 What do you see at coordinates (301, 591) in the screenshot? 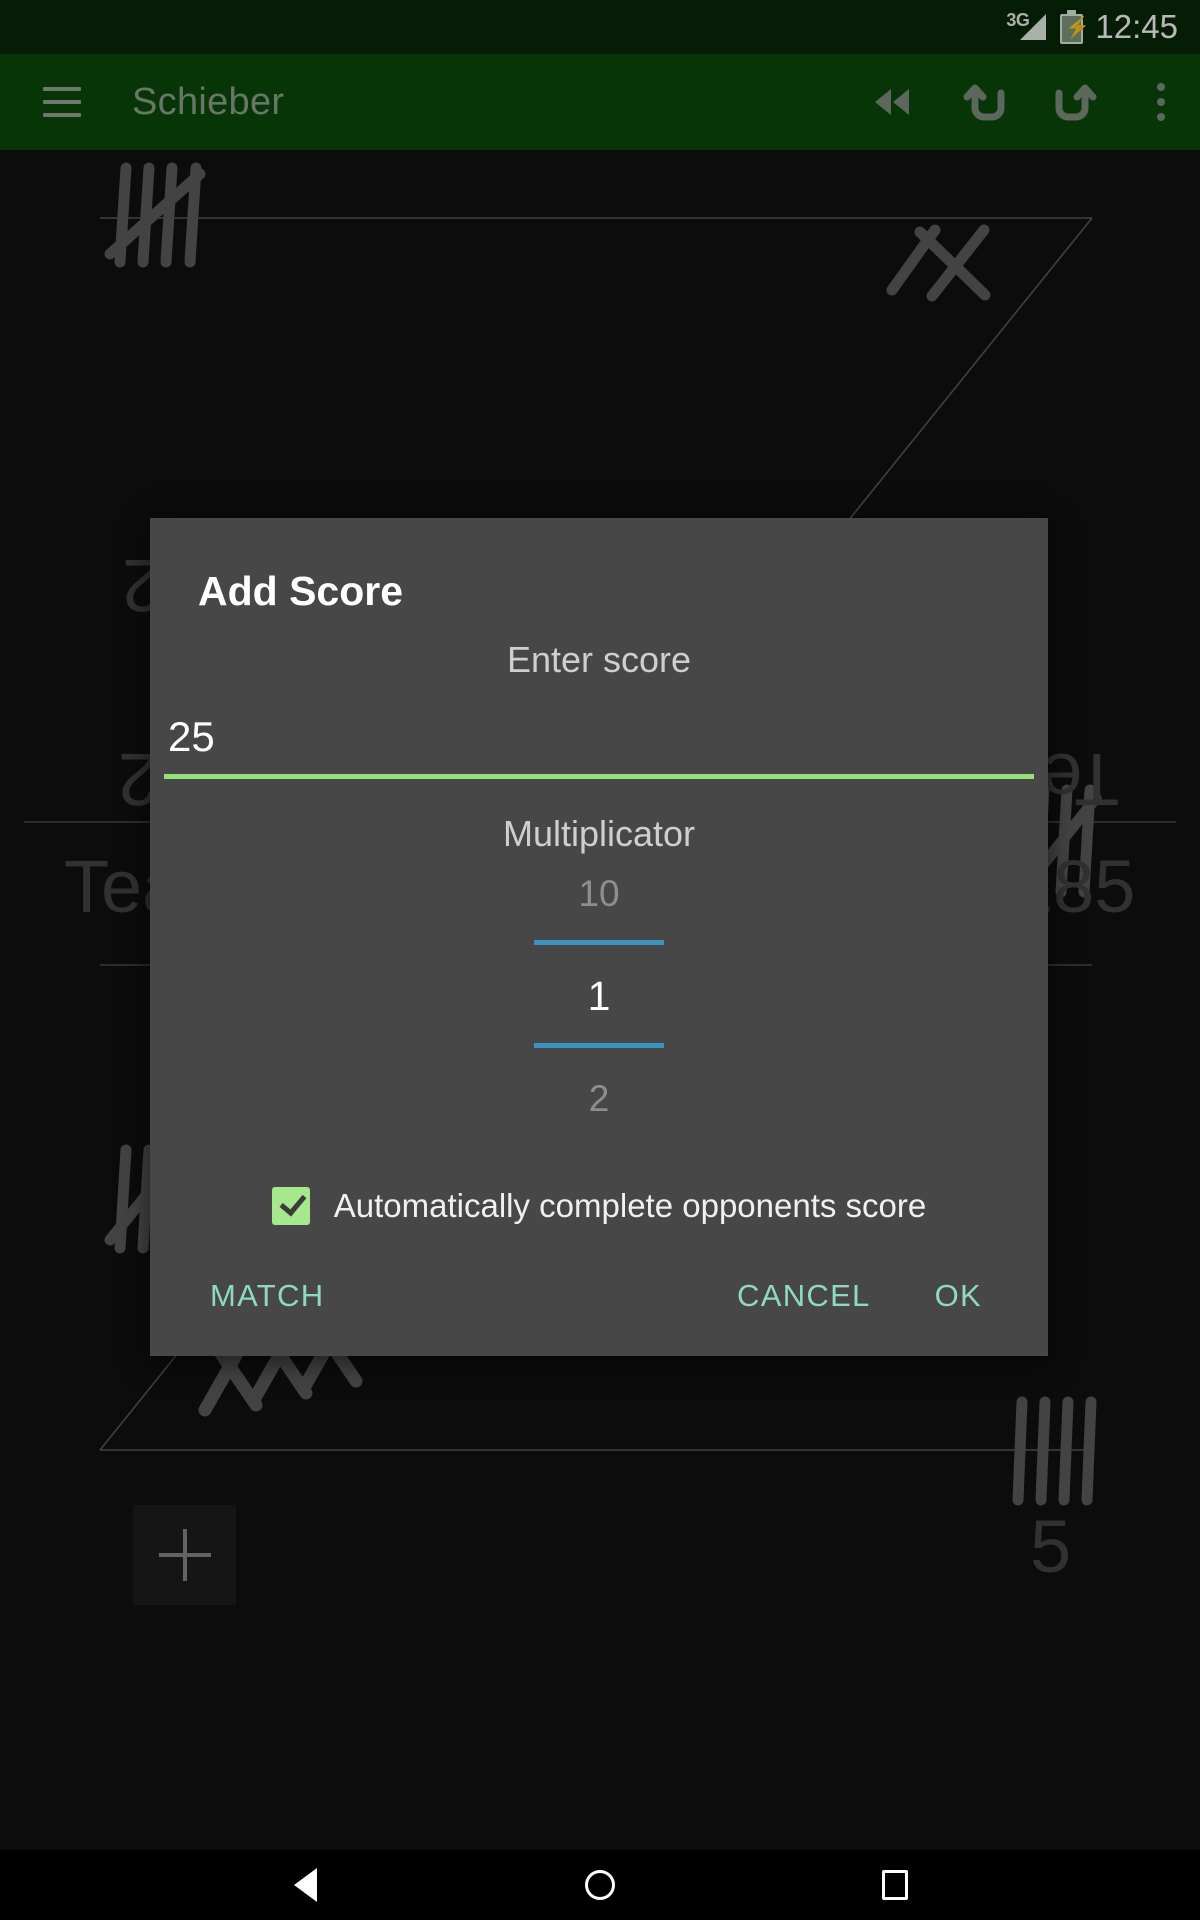
I see `dialog-title: Add Score` at bounding box center [301, 591].